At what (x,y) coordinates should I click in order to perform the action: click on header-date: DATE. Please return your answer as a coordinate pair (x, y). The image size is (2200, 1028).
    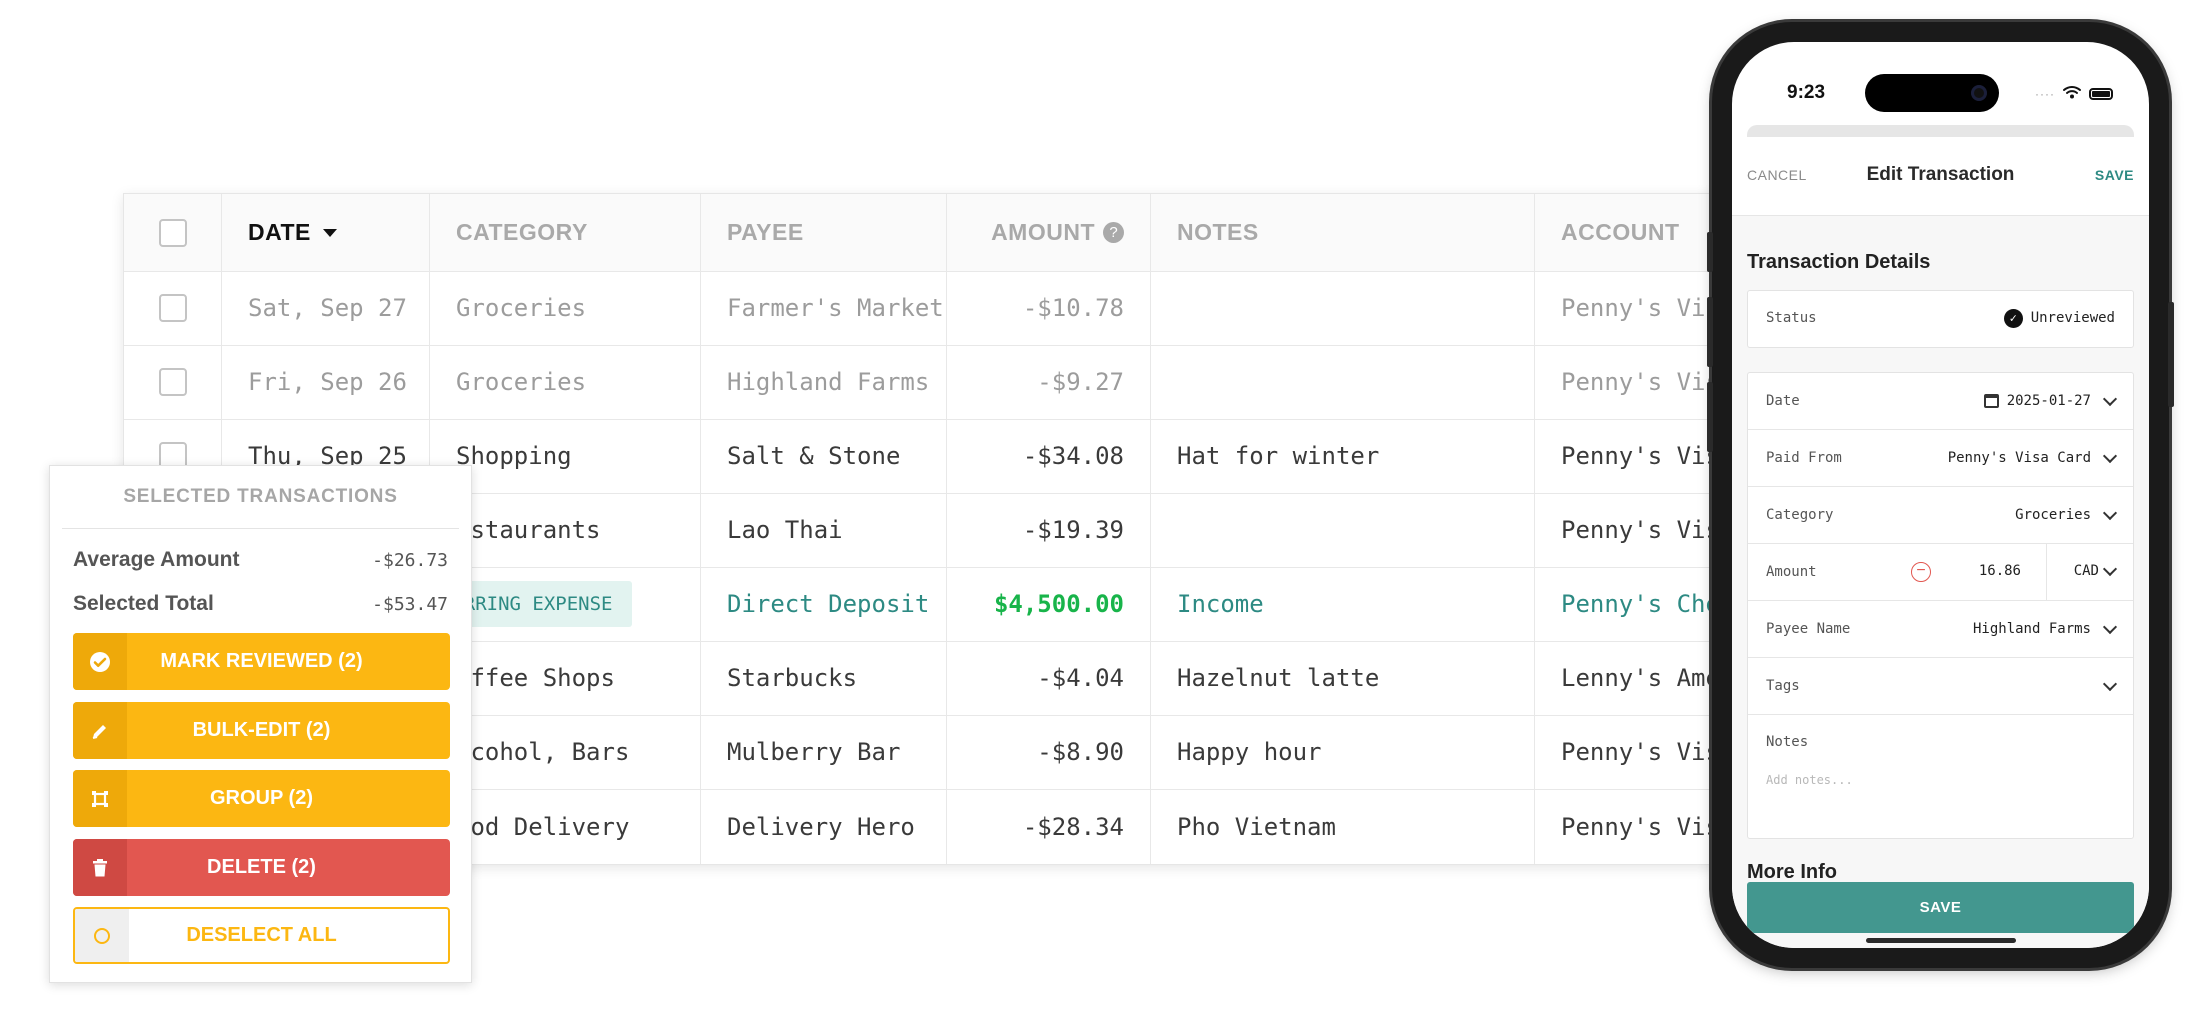
    Looking at the image, I should click on (326, 232).